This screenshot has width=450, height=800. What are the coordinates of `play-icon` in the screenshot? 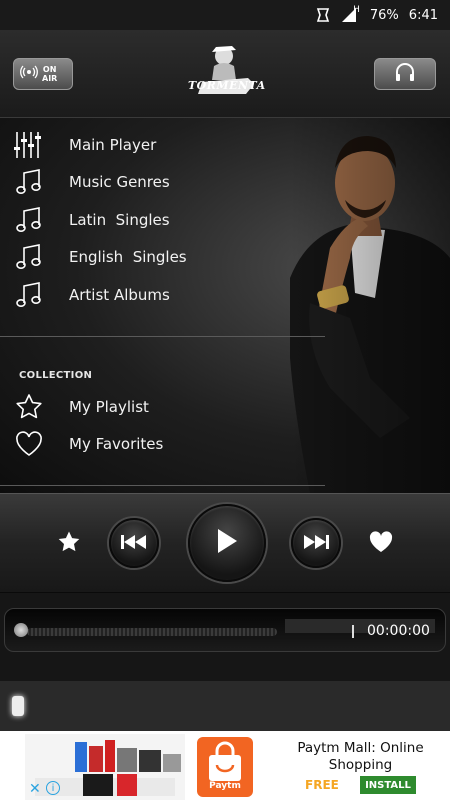 It's located at (227, 543).